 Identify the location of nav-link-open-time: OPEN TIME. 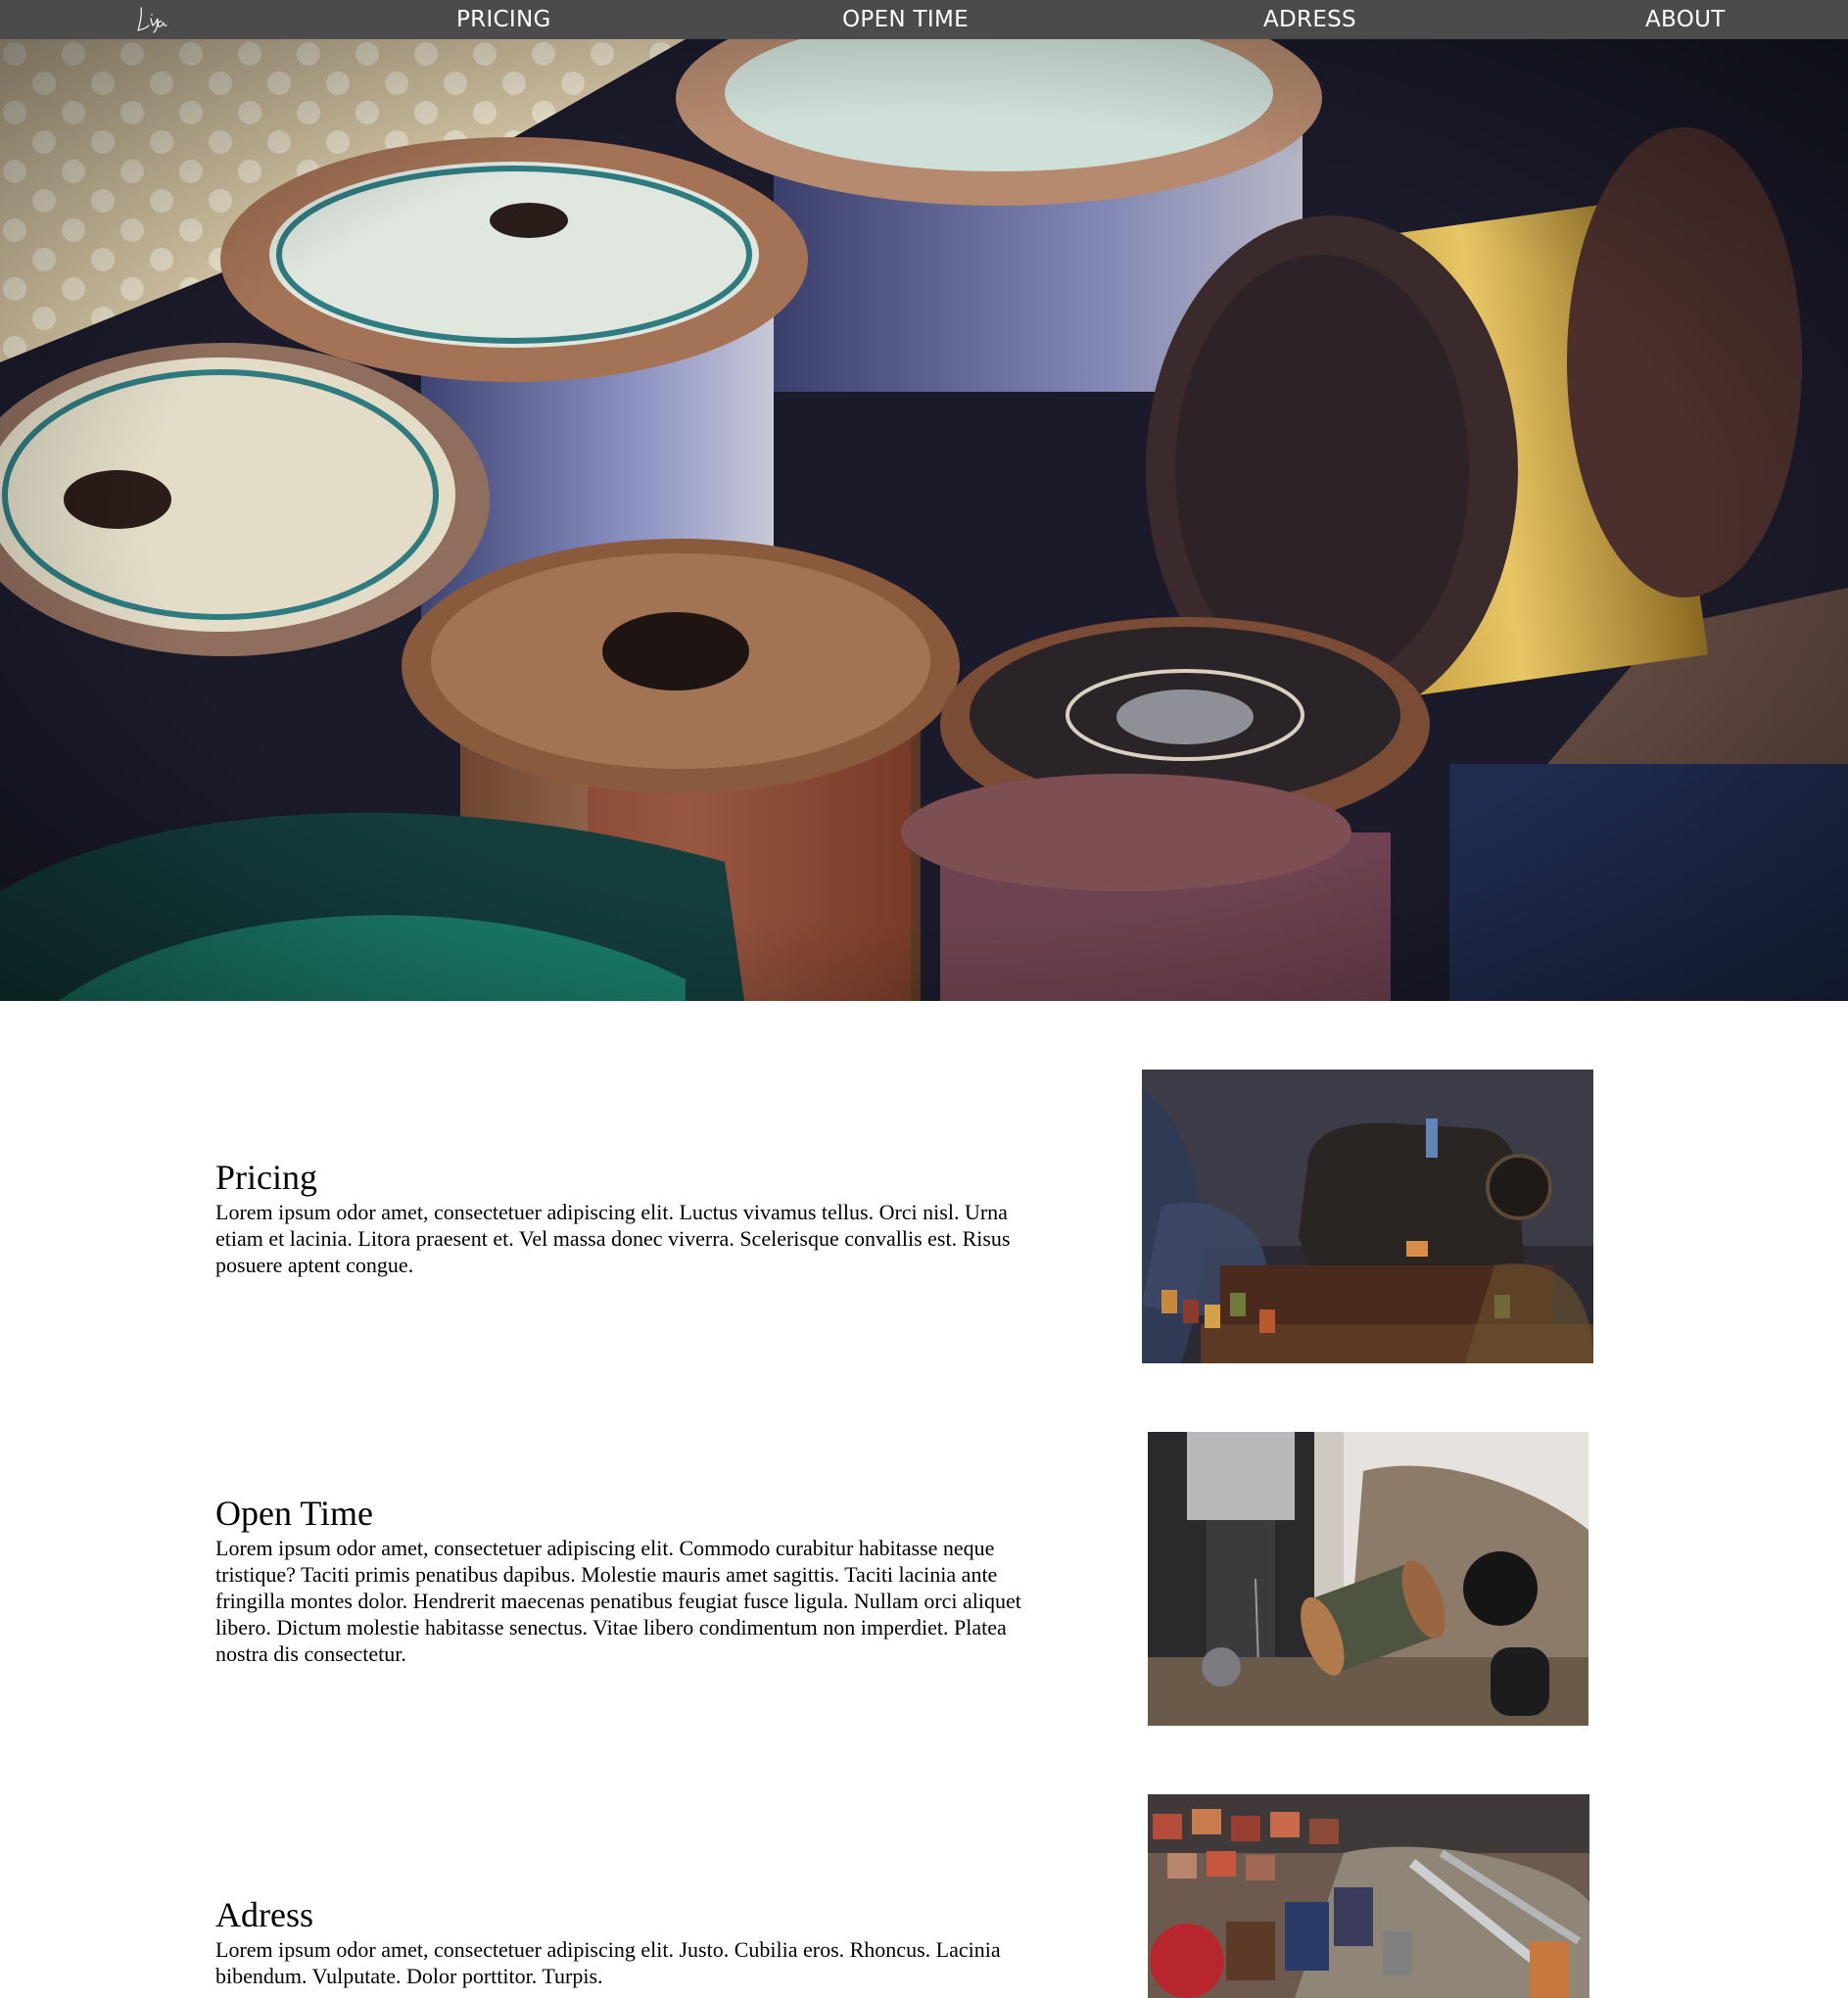
(905, 19).